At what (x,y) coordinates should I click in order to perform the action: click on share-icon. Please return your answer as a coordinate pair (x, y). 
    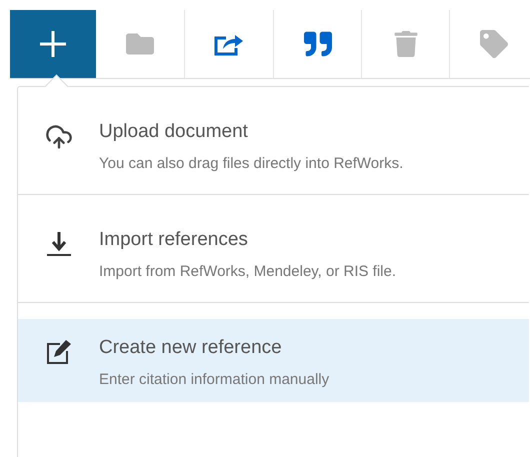
    Looking at the image, I should click on (229, 44).